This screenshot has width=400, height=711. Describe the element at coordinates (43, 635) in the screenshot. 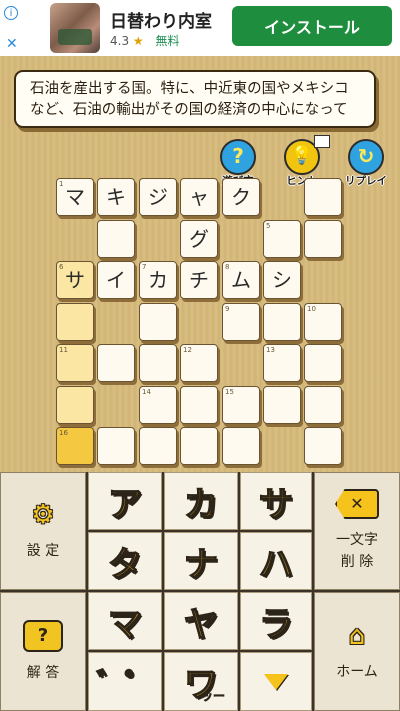

I see `question-bubble-icon: ?` at that location.